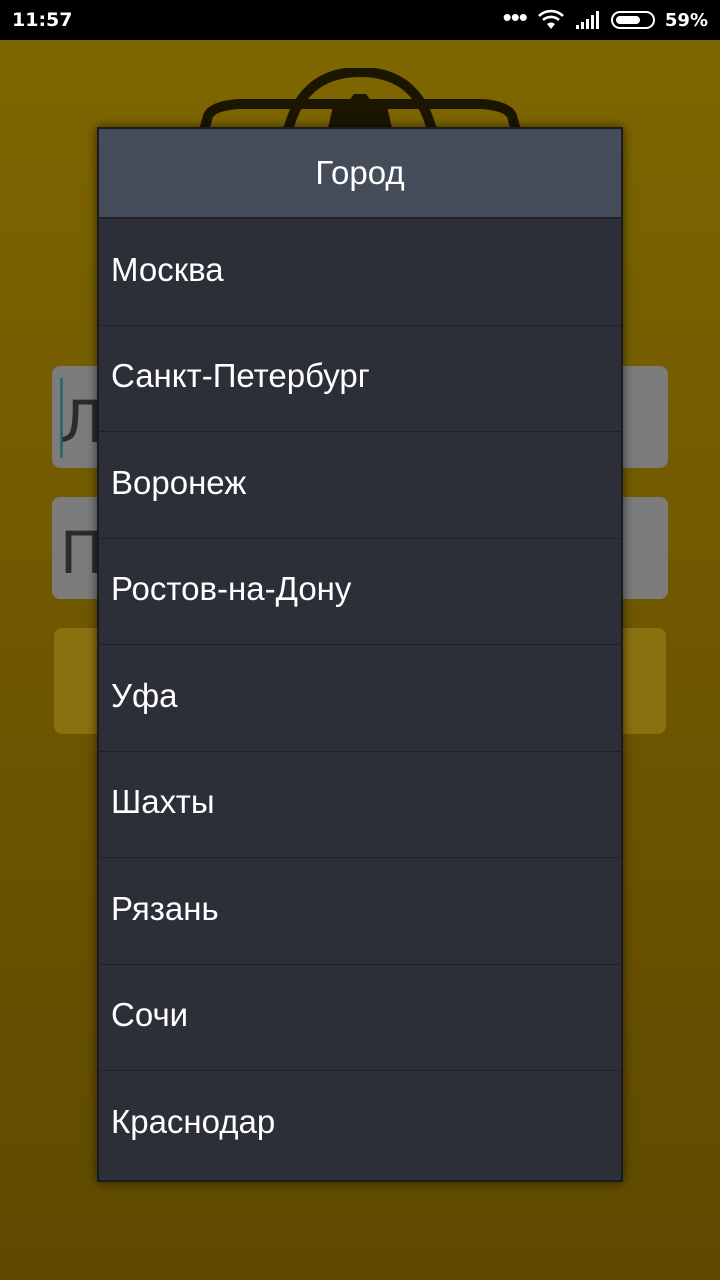 Image resolution: width=720 pixels, height=1280 pixels. What do you see at coordinates (360, 272) in the screenshot?
I see `city-item-moskva: Москва` at bounding box center [360, 272].